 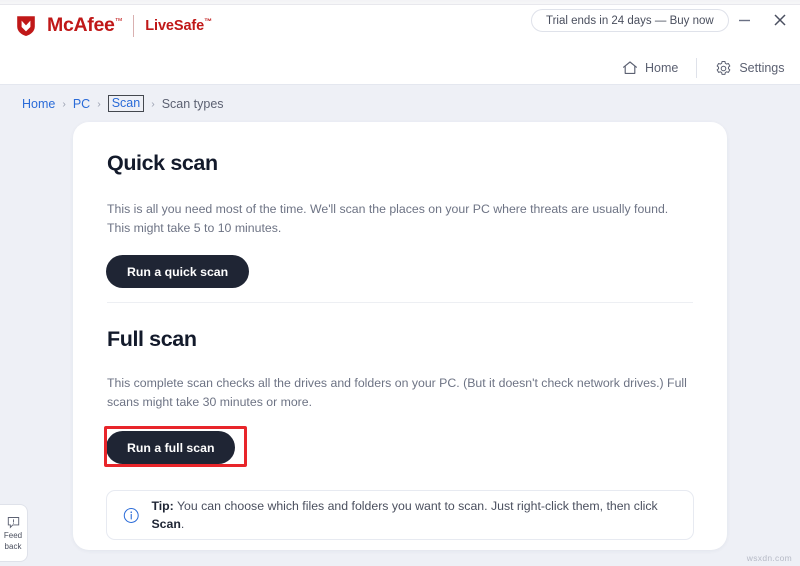 I want to click on run-full-scan-button: Run a full scan, so click(x=171, y=447).